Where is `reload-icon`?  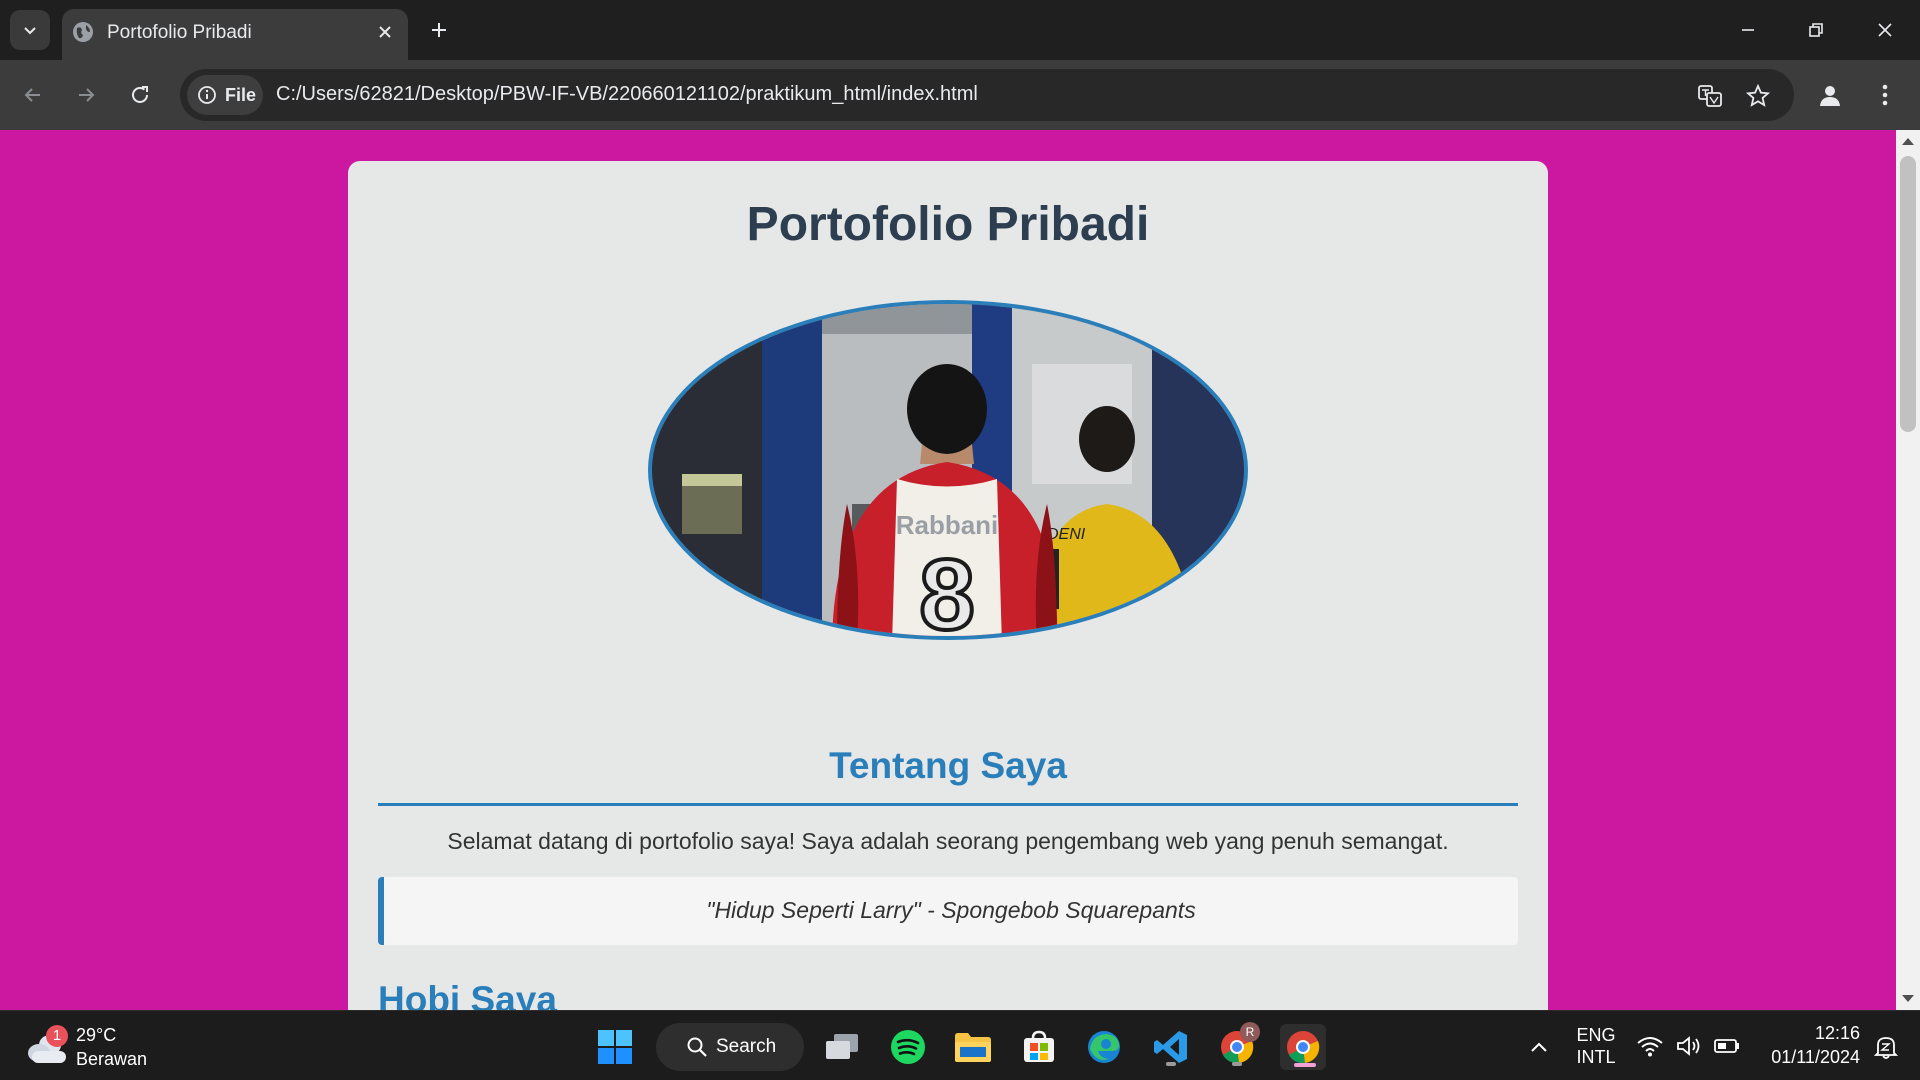 reload-icon is located at coordinates (140, 94).